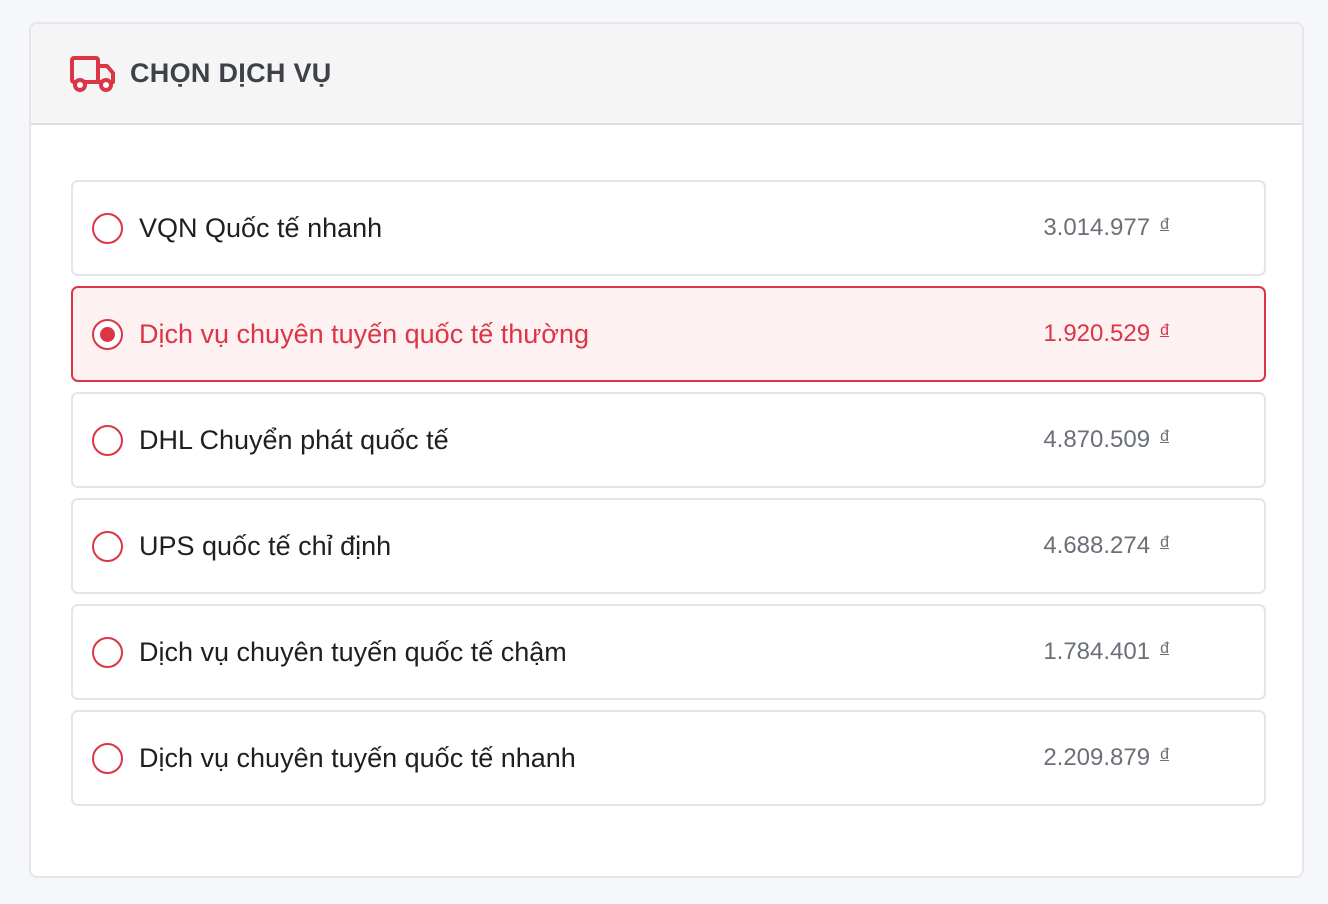  Describe the element at coordinates (1097, 651) in the screenshot. I see `price-value: 1.784.401` at that location.